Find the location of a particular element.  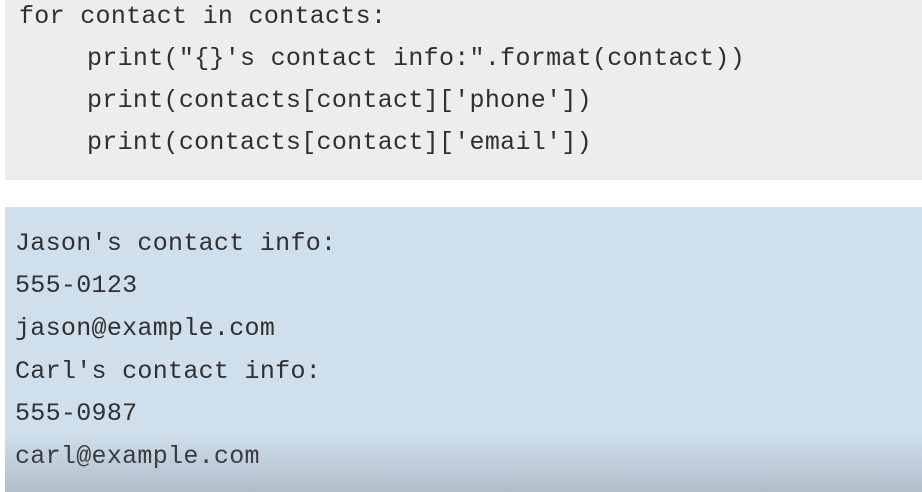

output-line: Jason's contact info: is located at coordinates (176, 243).